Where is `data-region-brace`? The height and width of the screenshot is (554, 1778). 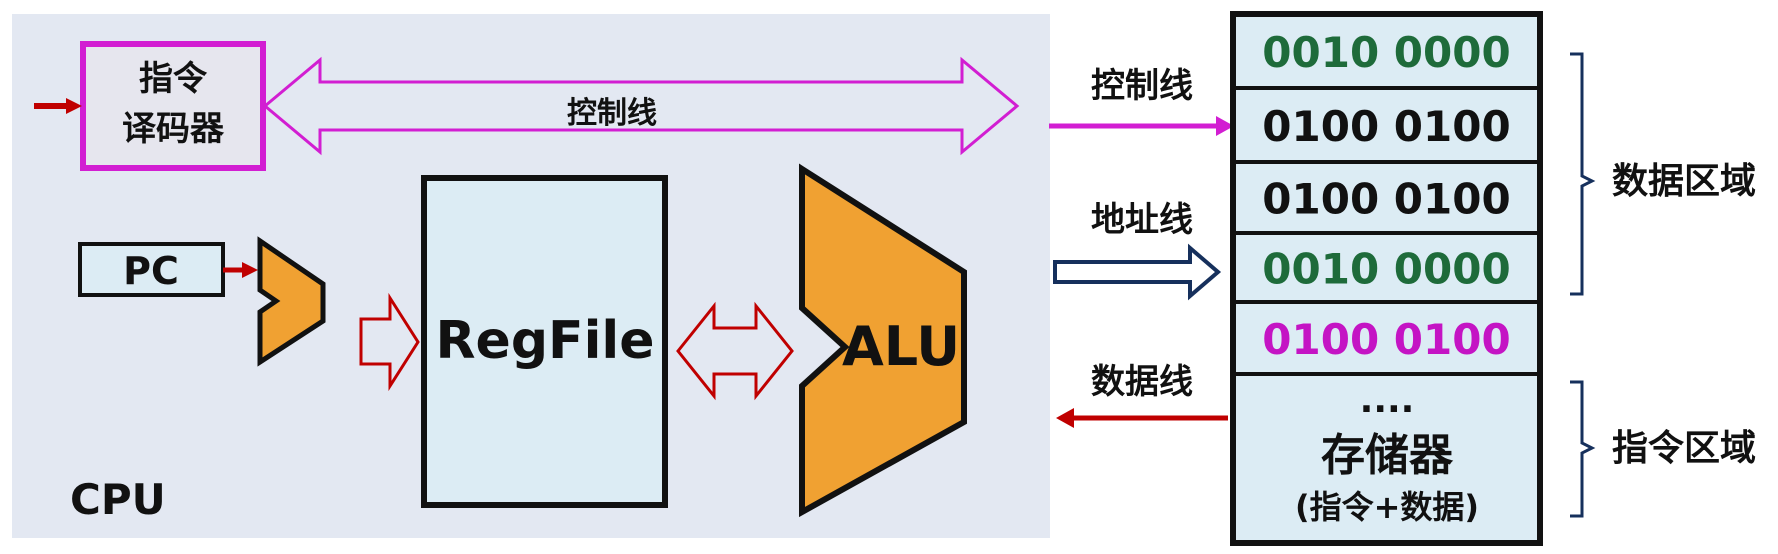
data-region-brace is located at coordinates (1583, 174).